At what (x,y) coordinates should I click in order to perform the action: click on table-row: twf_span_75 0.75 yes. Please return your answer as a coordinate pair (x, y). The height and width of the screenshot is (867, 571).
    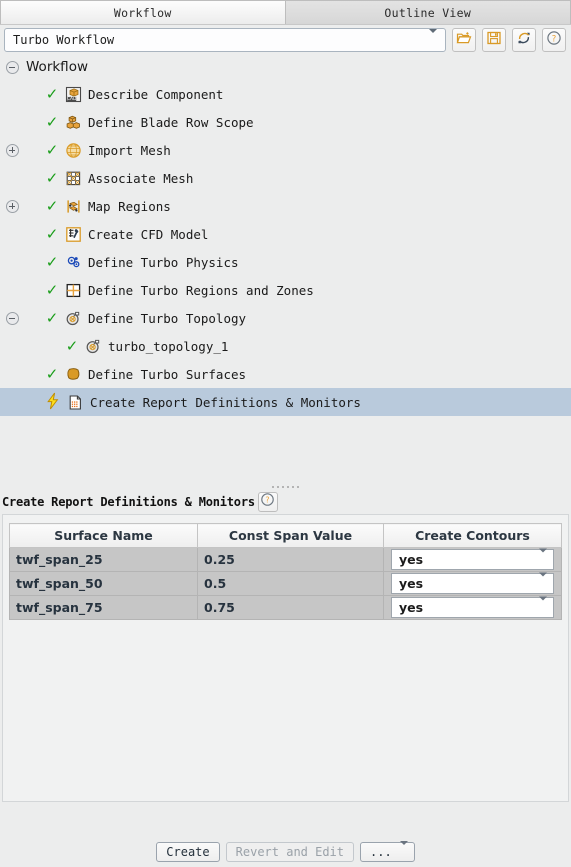
    Looking at the image, I should click on (285, 607).